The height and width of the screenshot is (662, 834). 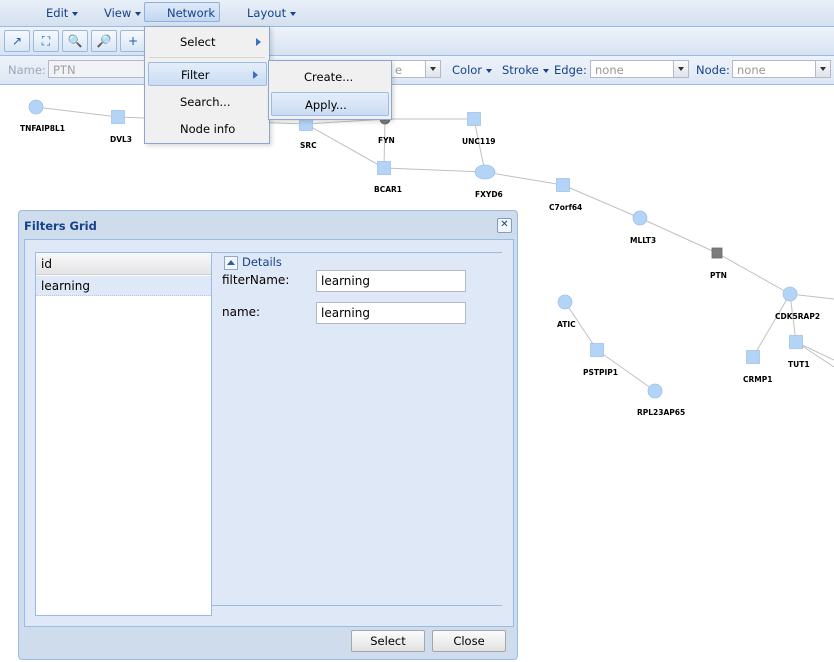 I want to click on color-menu: Color, so click(x=472, y=70).